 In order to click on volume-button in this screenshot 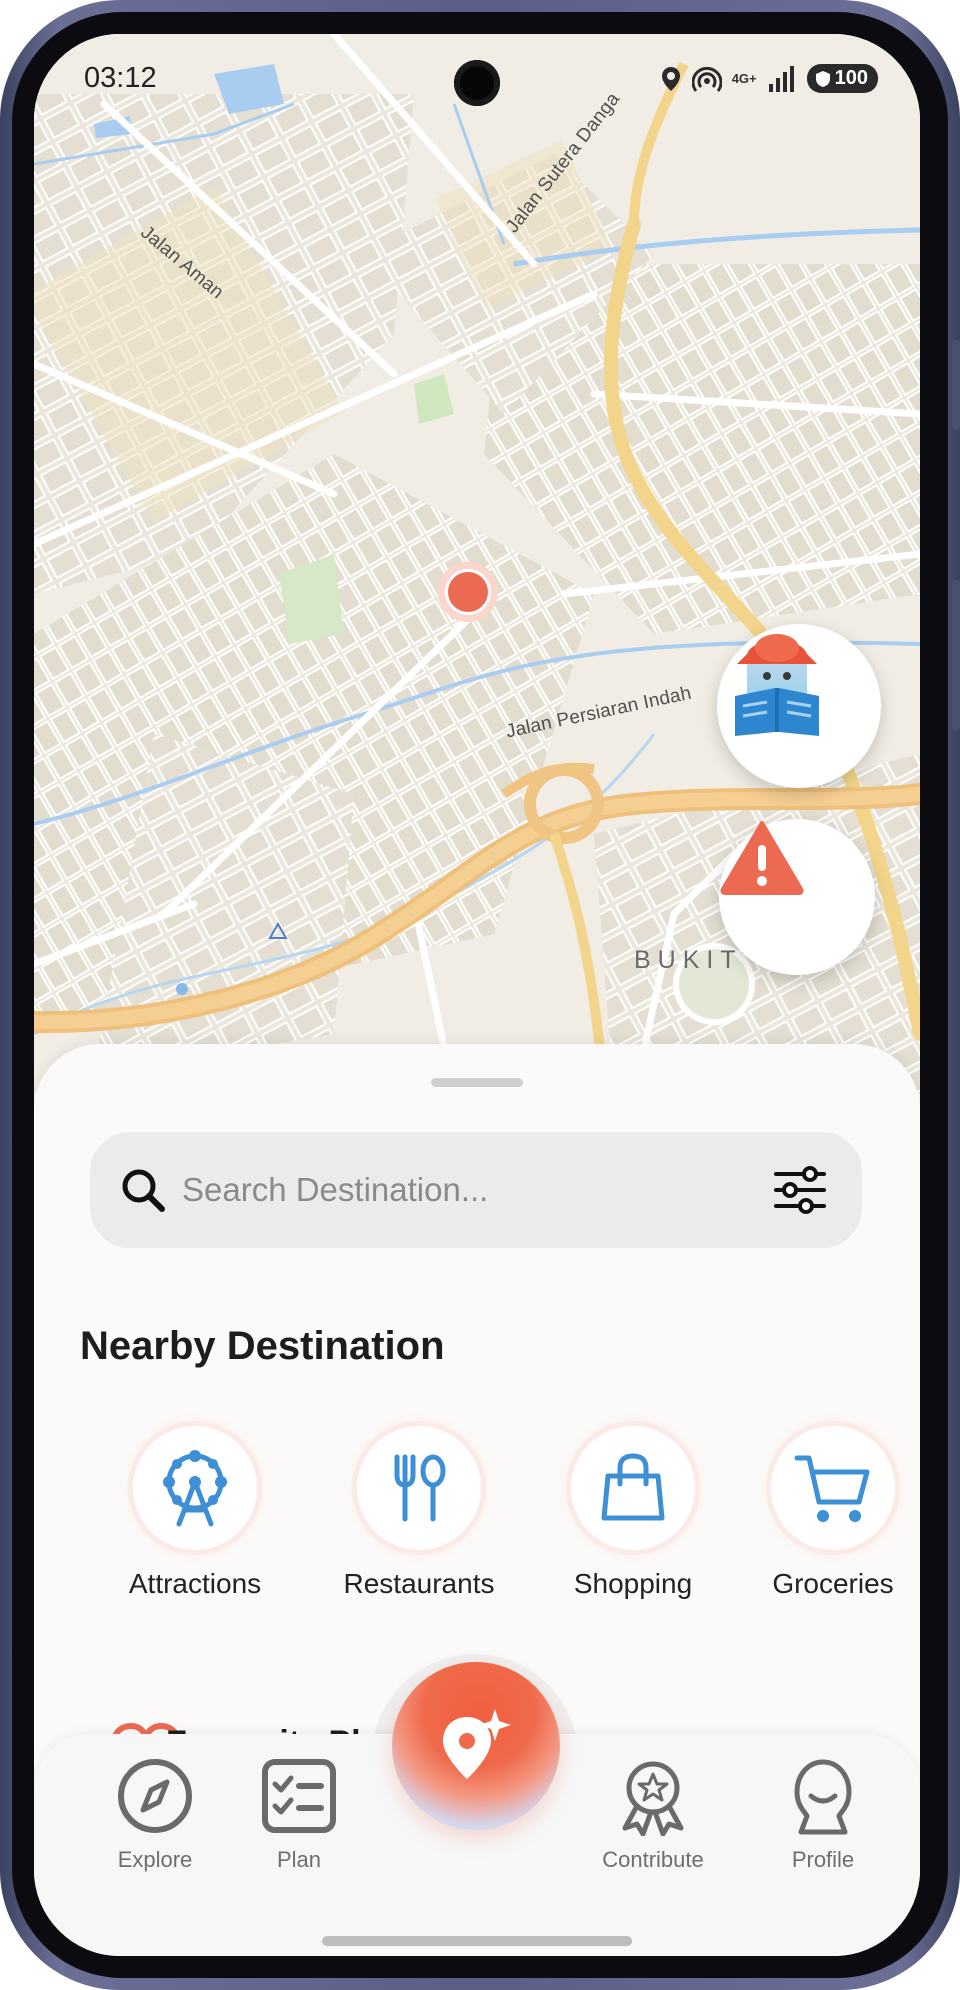, I will do `click(956, 385)`.